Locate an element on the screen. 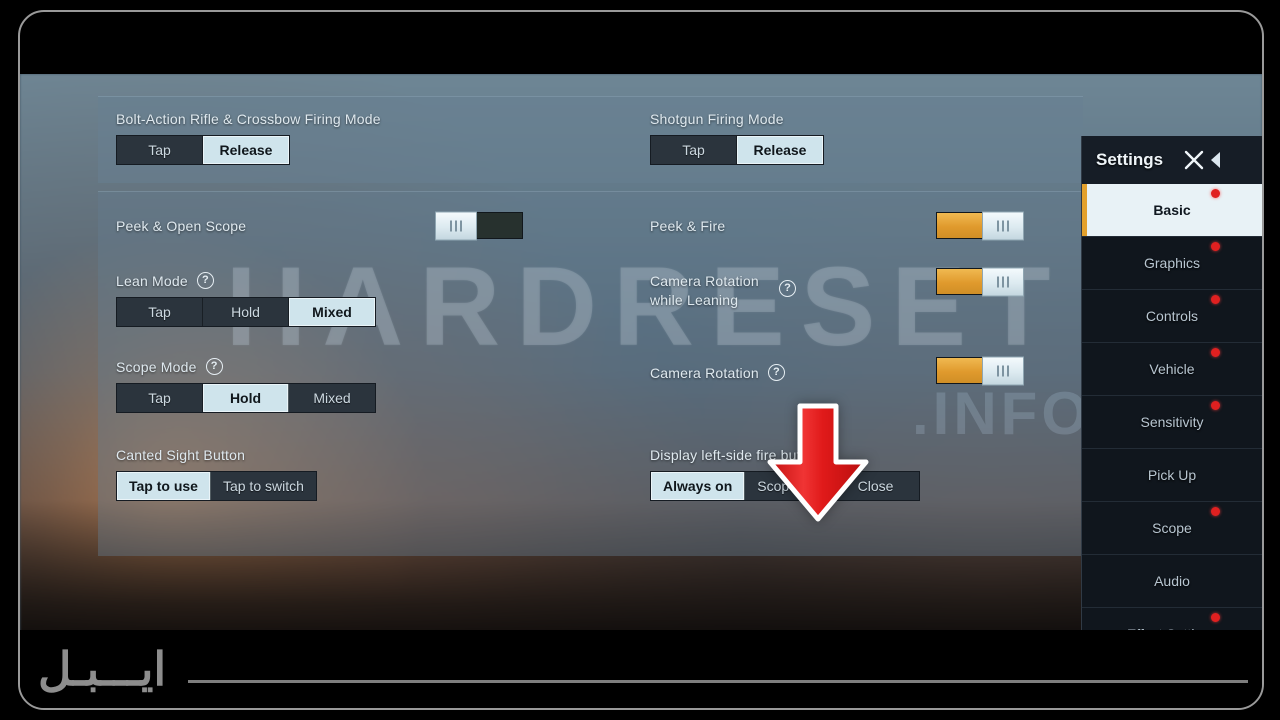 The width and height of the screenshot is (1280, 720). shotgun-firing-mode-segmented: Tap Release is located at coordinates (737, 150).